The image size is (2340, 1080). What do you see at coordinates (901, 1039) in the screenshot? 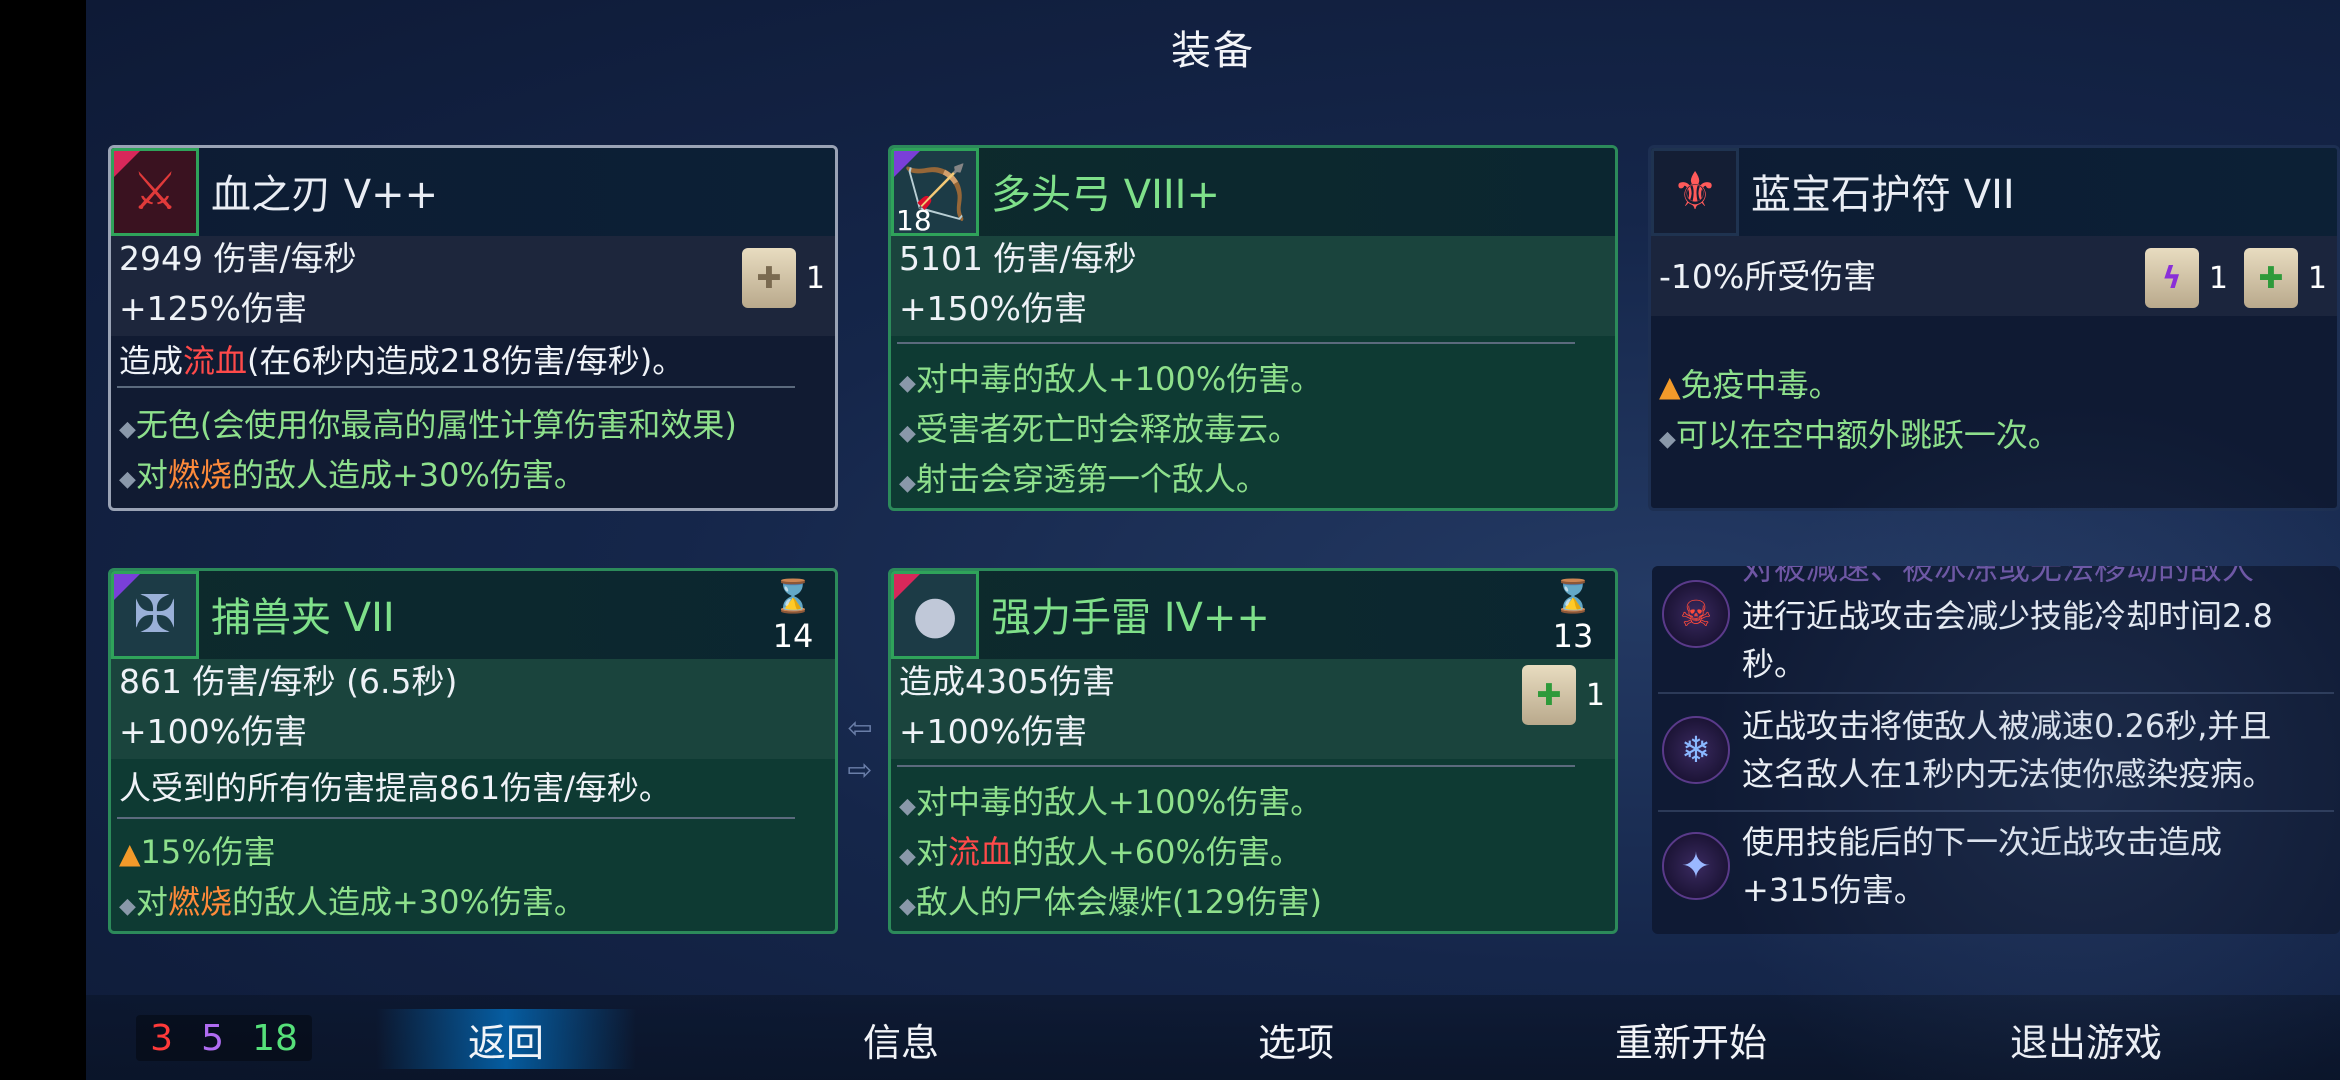
I see `info-button: 信息` at bounding box center [901, 1039].